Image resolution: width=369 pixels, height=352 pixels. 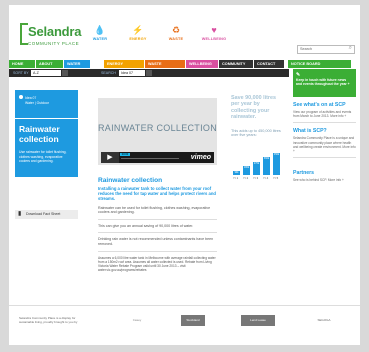 I want to click on savings-bar: 180k, so click(x=246, y=170).